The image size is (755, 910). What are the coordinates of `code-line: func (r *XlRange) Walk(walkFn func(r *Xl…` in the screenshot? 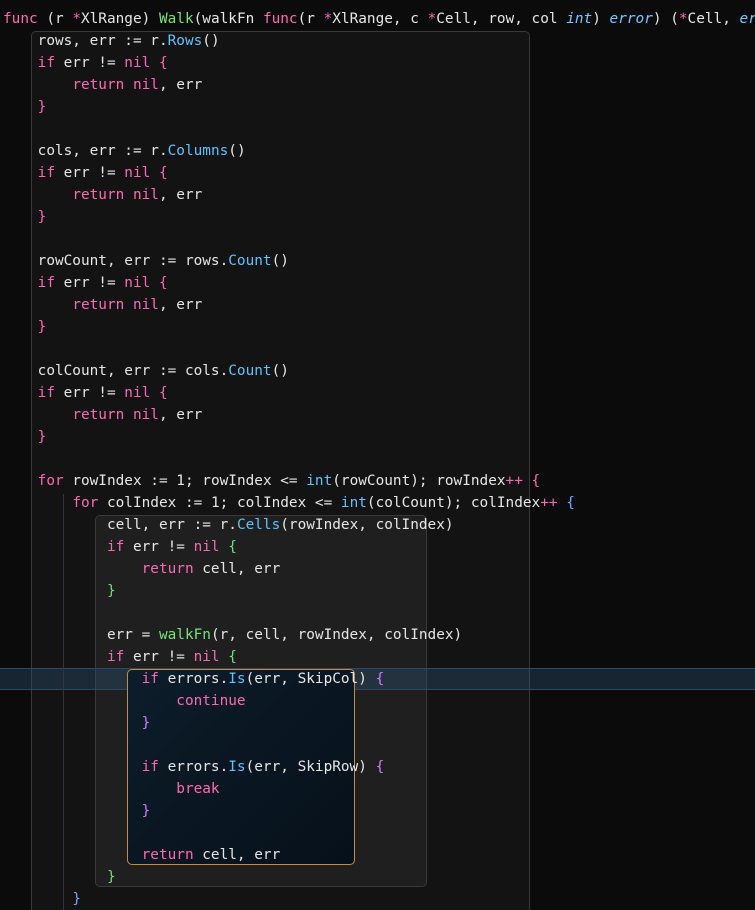 It's located at (379, 19).